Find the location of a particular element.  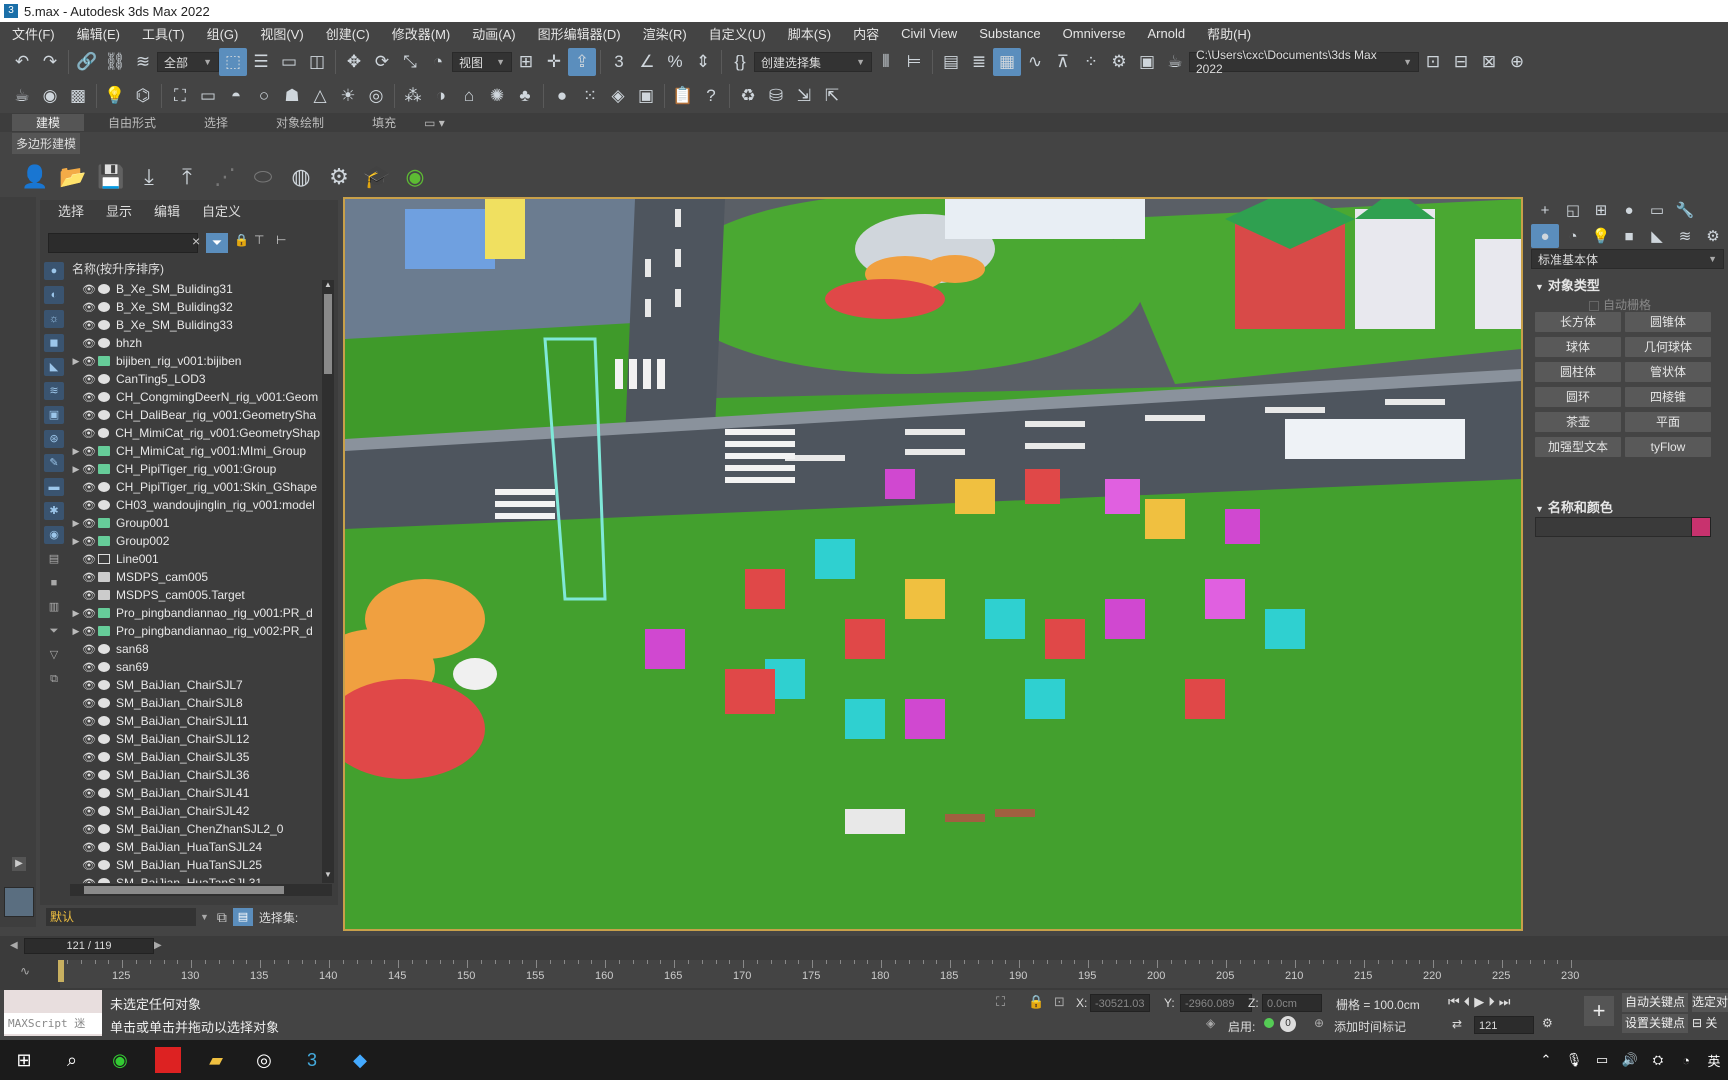

cylinder-button: 圆柱体 is located at coordinates (1578, 372).